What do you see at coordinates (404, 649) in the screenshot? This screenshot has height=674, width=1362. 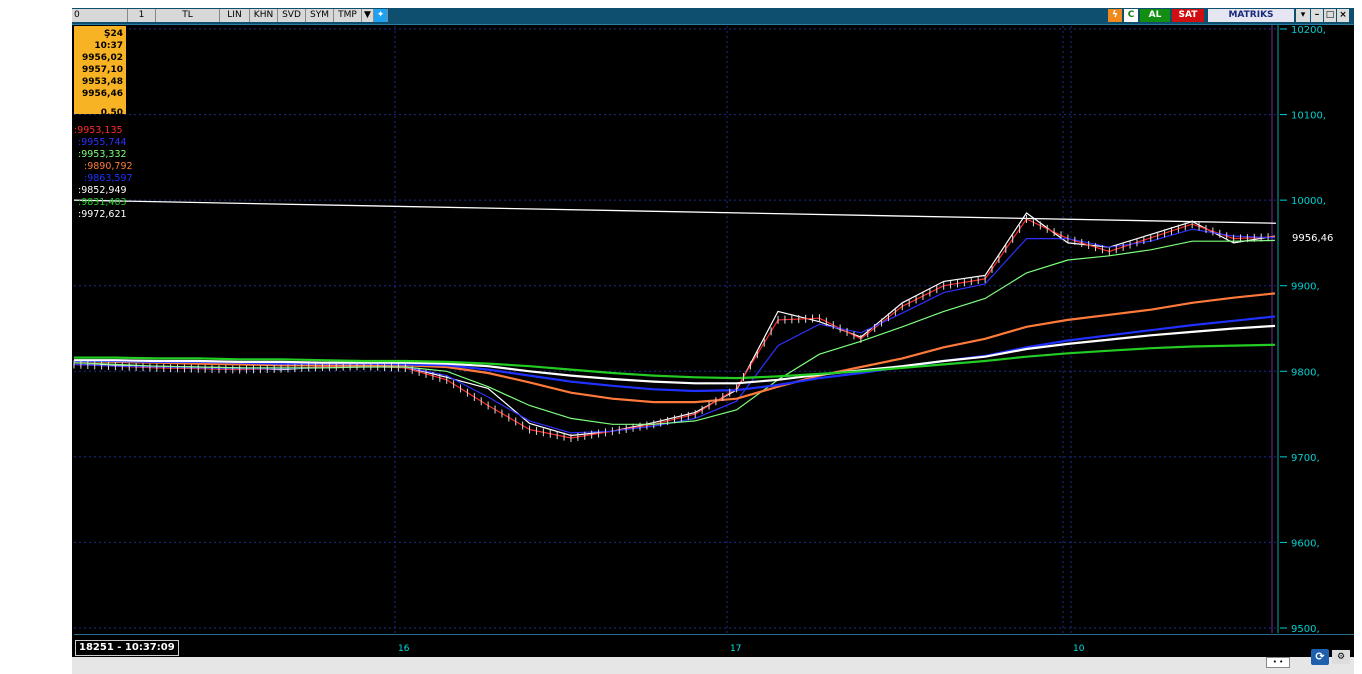 I see `date-label-16: 16` at bounding box center [404, 649].